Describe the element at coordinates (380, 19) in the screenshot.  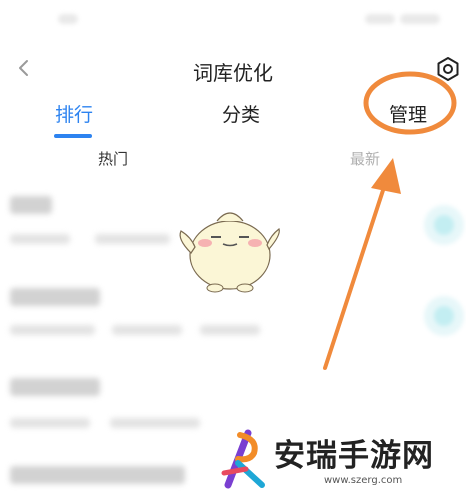
I see `status-icons` at that location.